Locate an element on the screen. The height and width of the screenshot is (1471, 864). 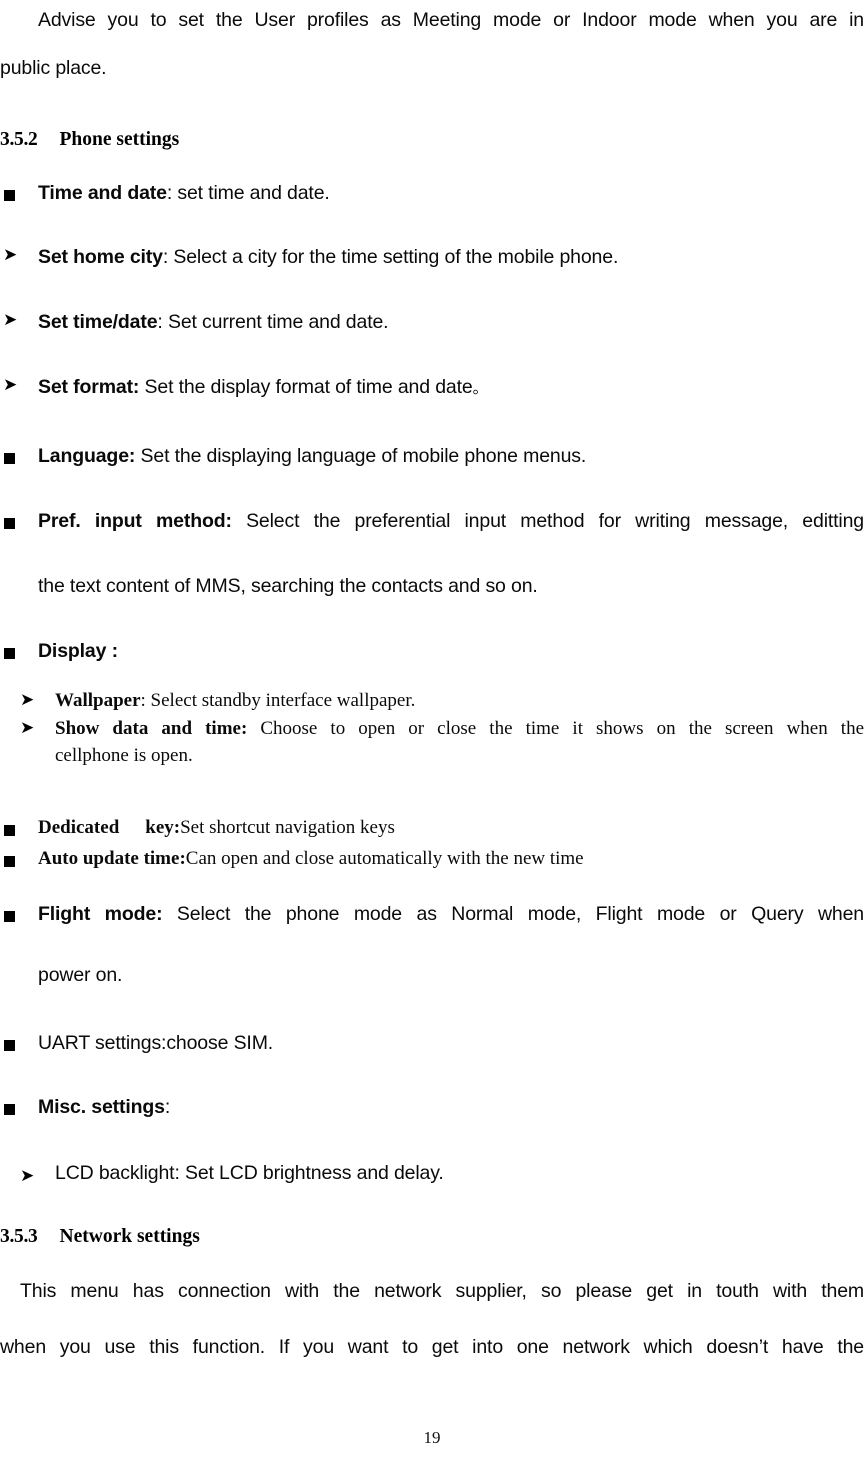
list-item-time-and-date: Time and date: set time and date. is located at coordinates (184, 193).